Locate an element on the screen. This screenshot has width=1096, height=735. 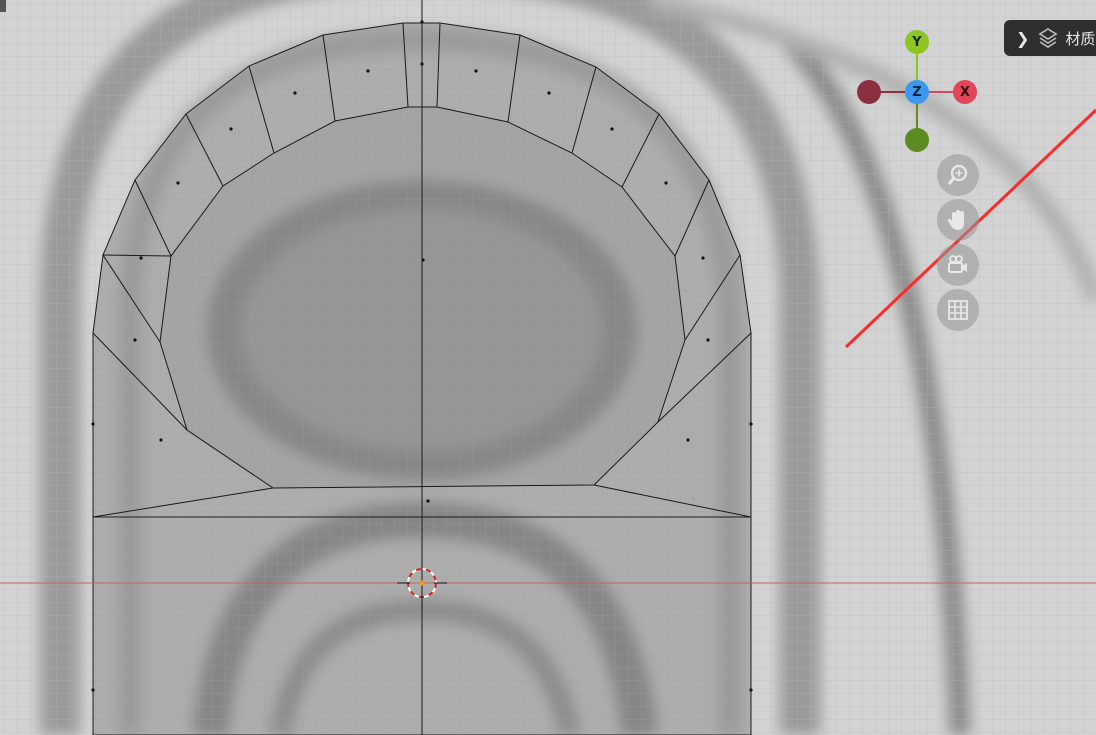
camera-icon is located at coordinates (958, 265).